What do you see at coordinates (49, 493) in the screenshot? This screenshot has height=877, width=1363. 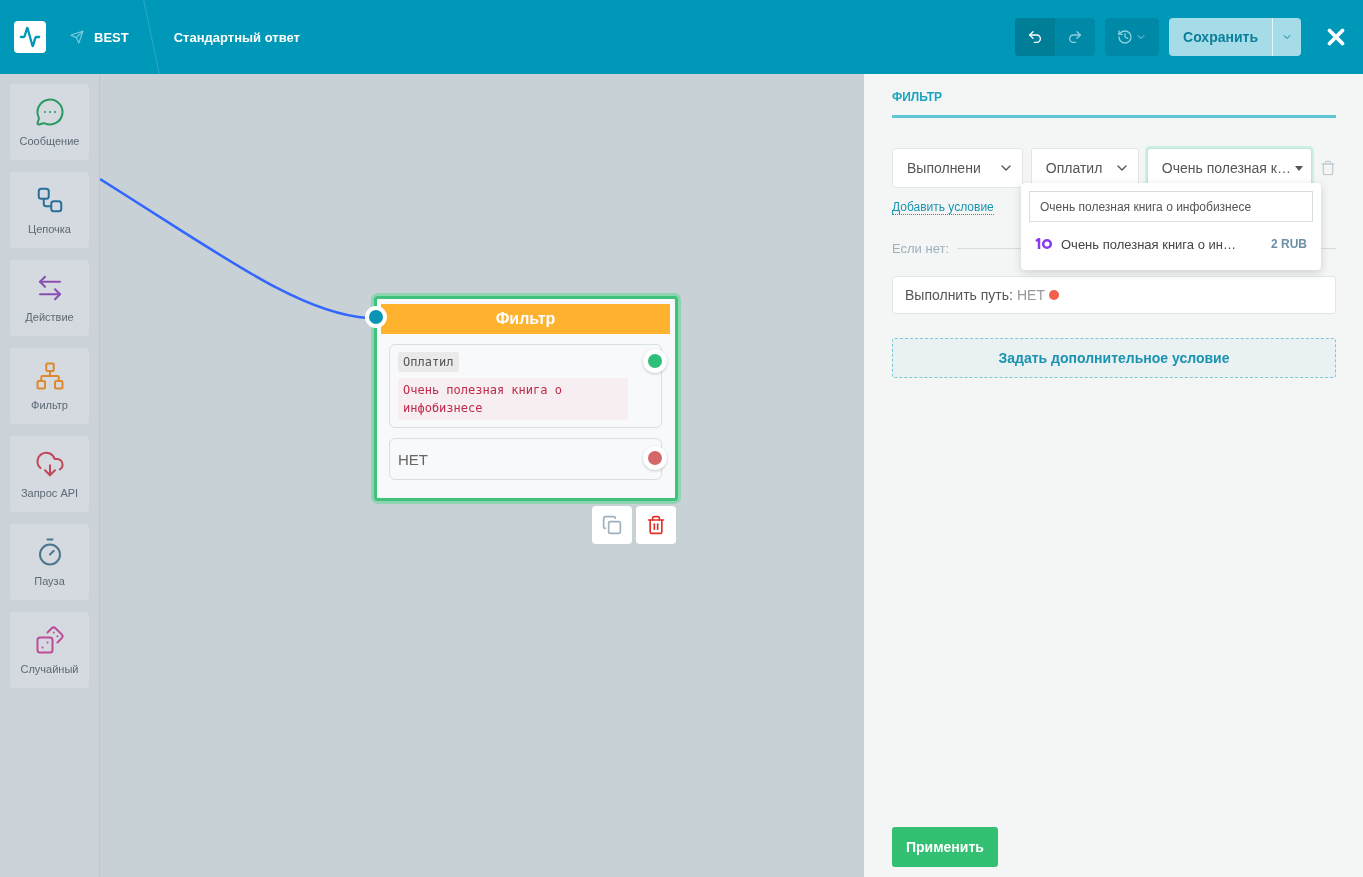 I see `palette-label: Запрос API` at bounding box center [49, 493].